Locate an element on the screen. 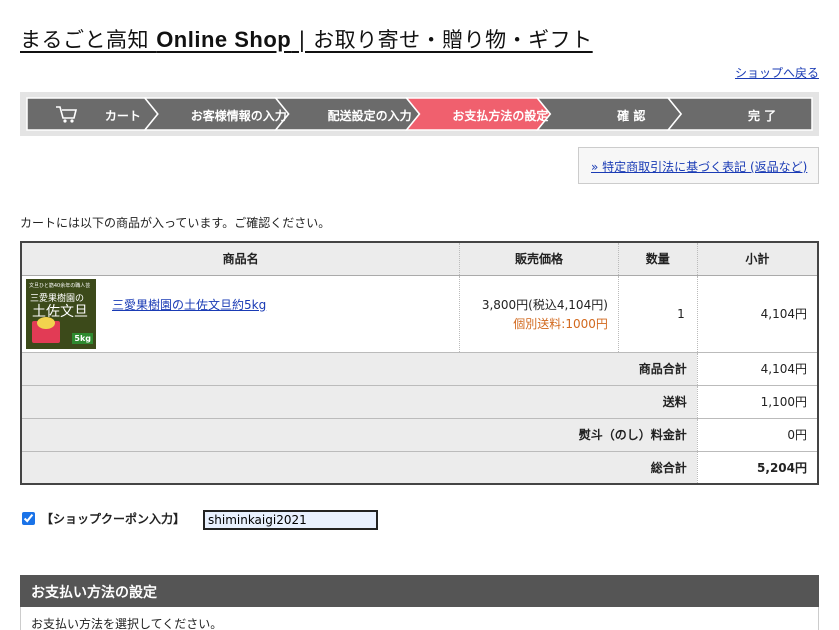 The image size is (839, 630). coupon-toggle: 【ショップクーポン入力】 is located at coordinates (103, 518).